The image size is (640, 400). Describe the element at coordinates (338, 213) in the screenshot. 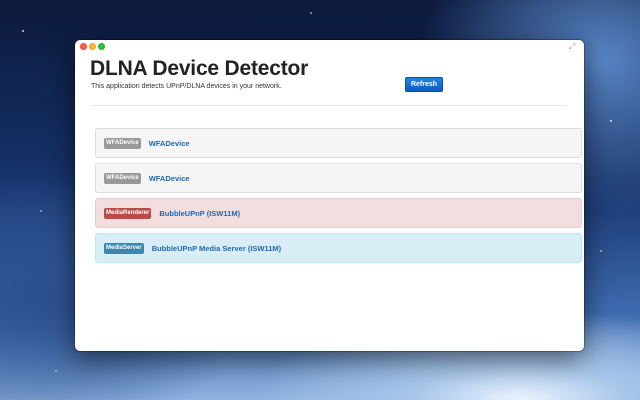

I see `device-row: MediaRenderer BubbleUPnP (ISW11M)` at that location.